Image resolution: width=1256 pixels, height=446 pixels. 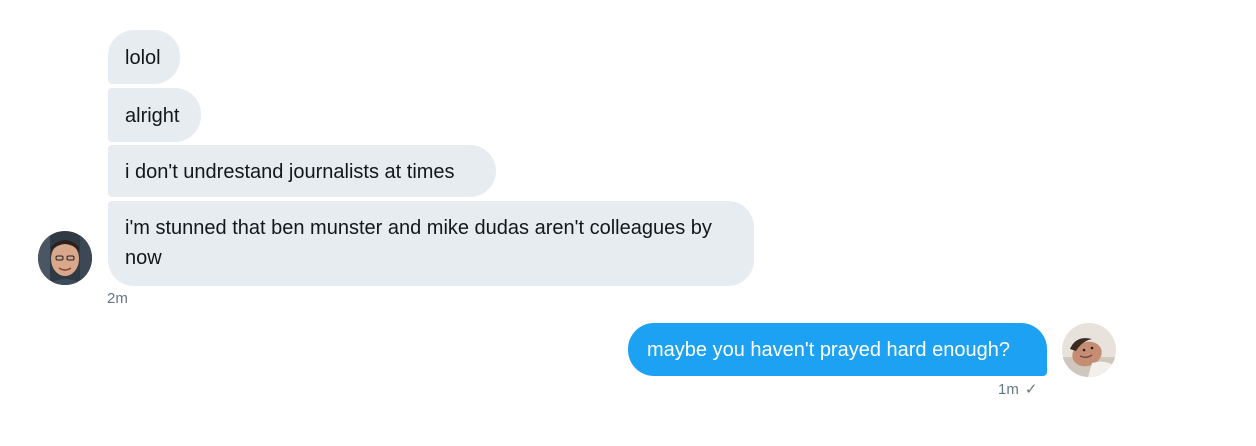 I want to click on own-avatar, so click(x=1089, y=350).